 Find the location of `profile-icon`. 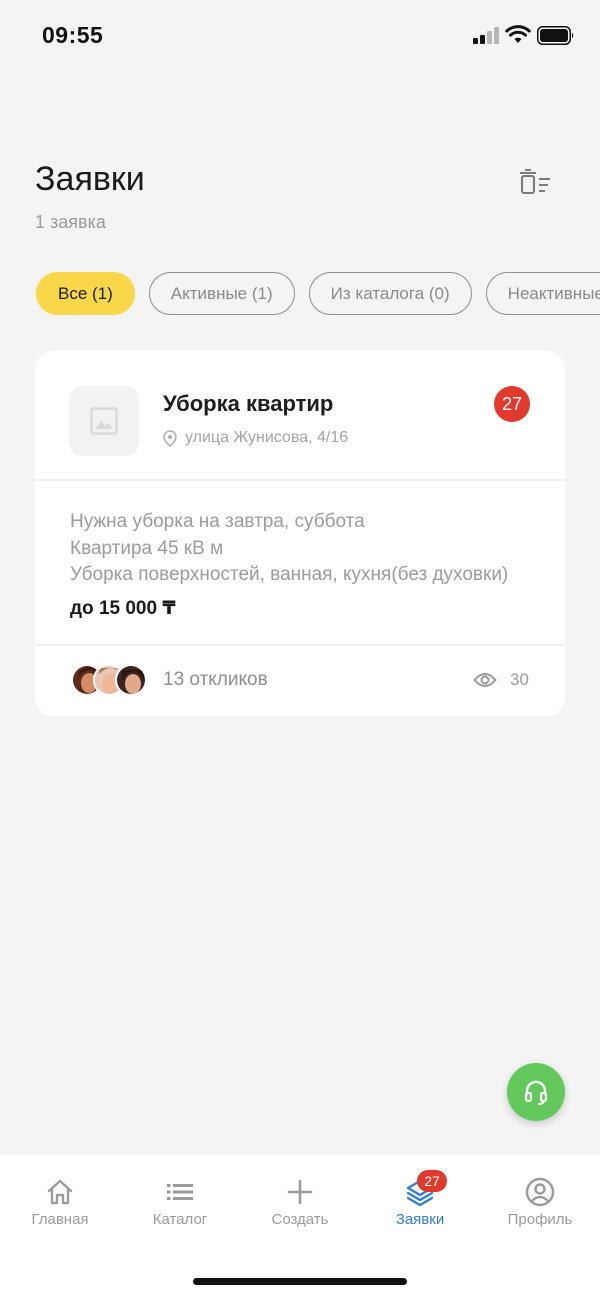

profile-icon is located at coordinates (540, 1192).